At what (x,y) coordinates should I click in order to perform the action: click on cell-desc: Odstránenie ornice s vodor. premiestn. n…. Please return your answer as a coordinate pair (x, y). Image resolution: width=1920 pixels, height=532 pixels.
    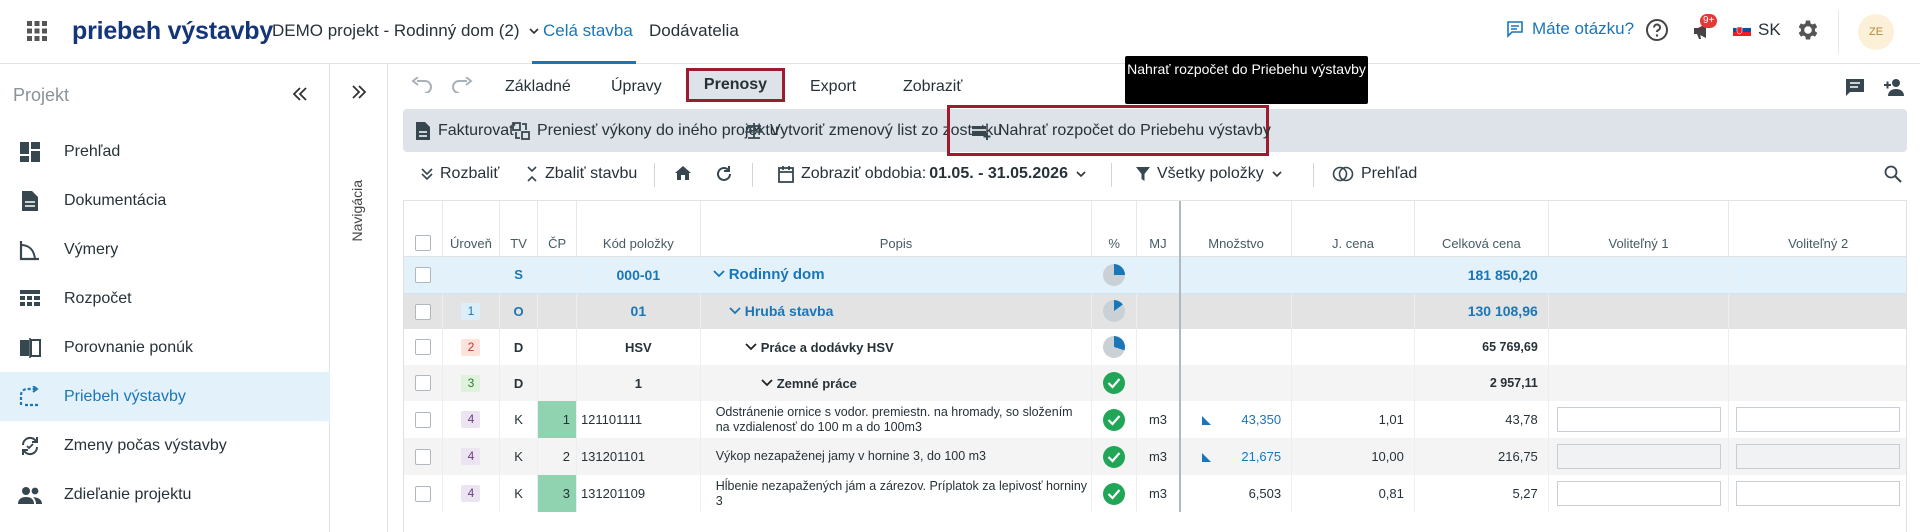
    Looking at the image, I should click on (896, 419).